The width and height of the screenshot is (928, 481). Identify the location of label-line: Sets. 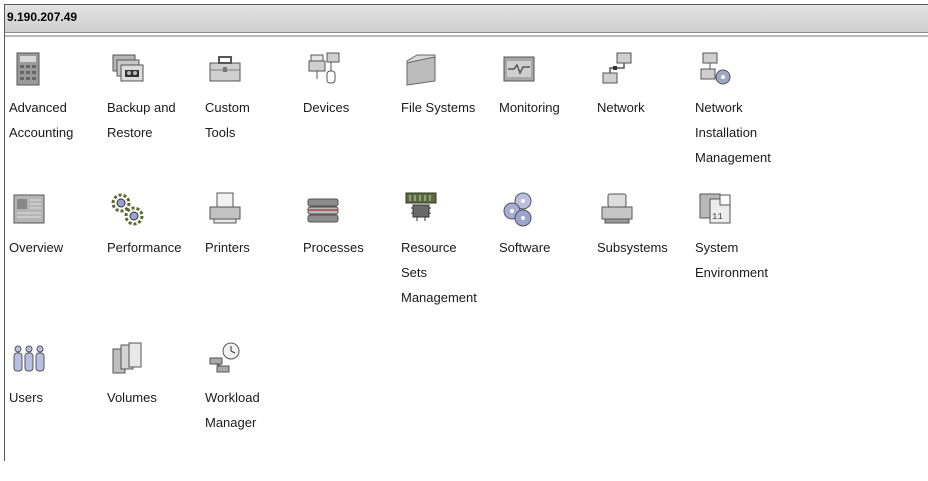
(414, 272).